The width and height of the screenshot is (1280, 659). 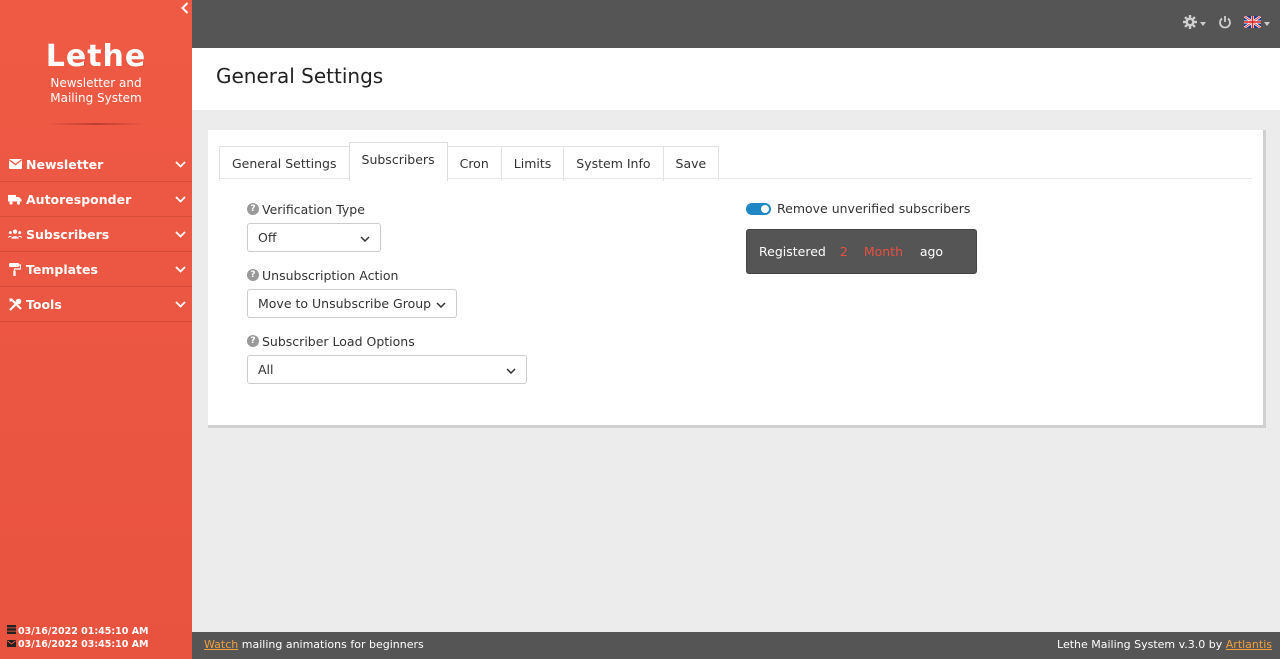 I want to click on verification-type-select: Off, so click(x=314, y=237).